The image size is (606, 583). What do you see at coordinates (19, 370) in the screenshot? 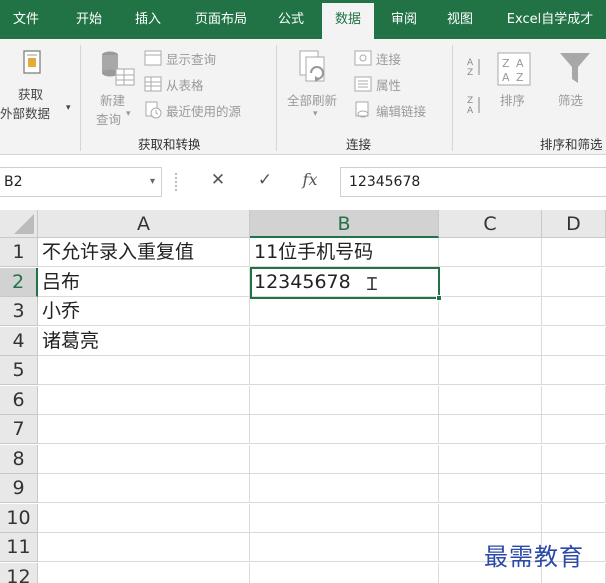
I see `row-header-5: 5` at bounding box center [19, 370].